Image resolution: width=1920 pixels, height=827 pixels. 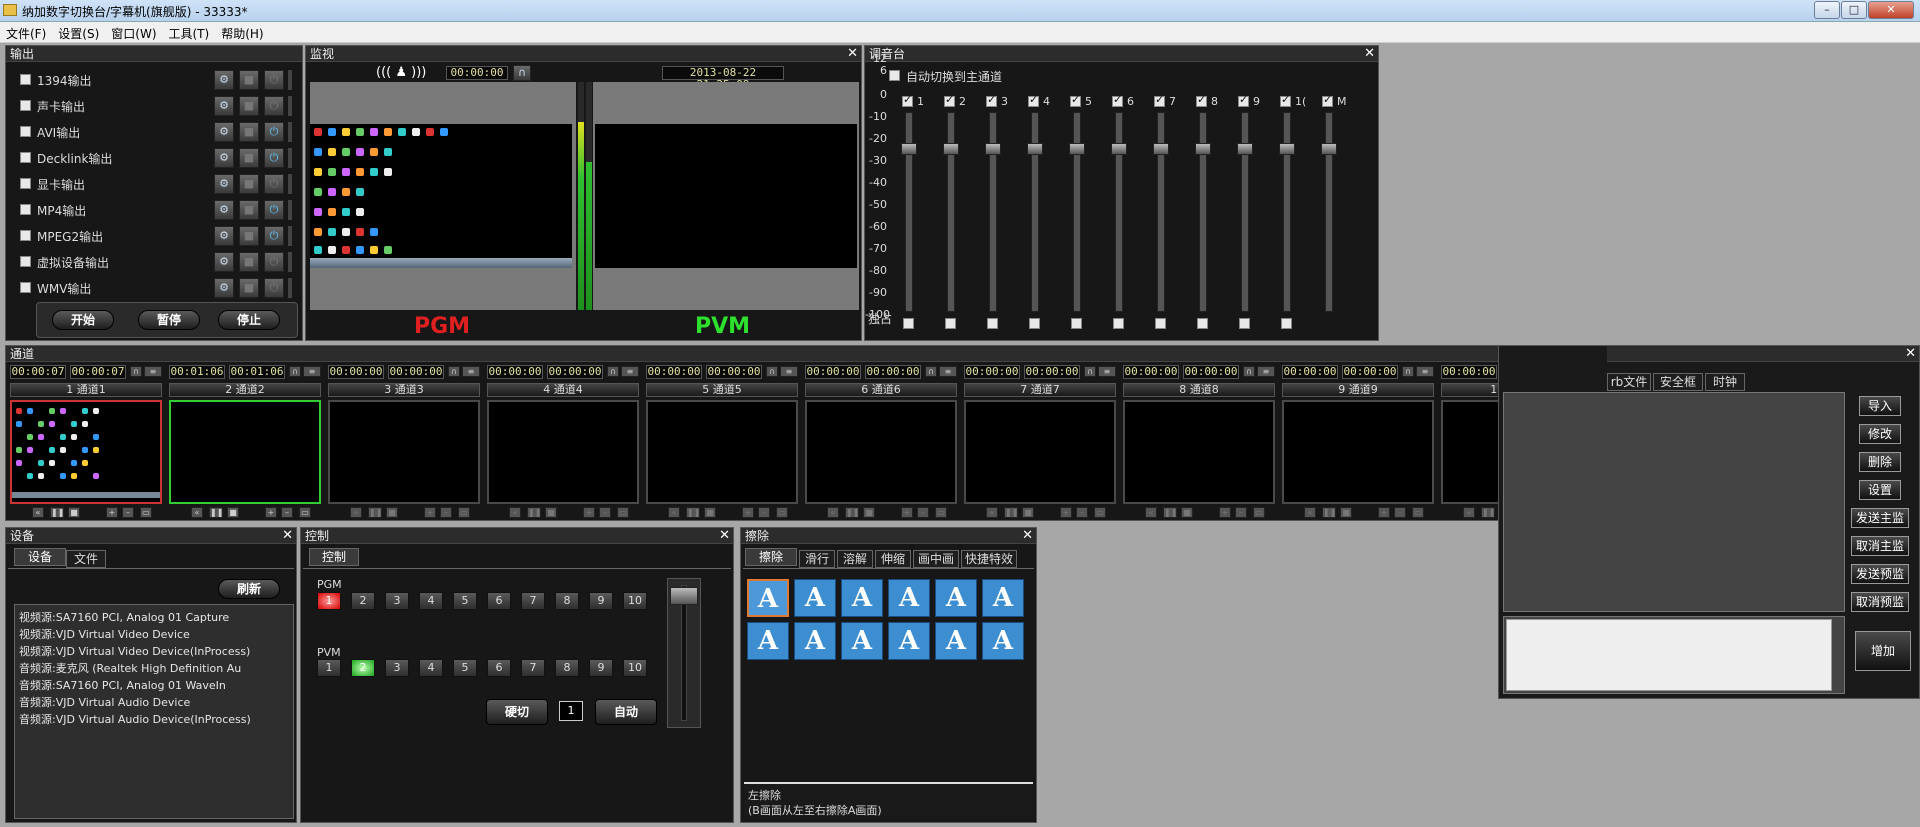 What do you see at coordinates (1880, 518) in the screenshot?
I see `send-main-button: 发送主监` at bounding box center [1880, 518].